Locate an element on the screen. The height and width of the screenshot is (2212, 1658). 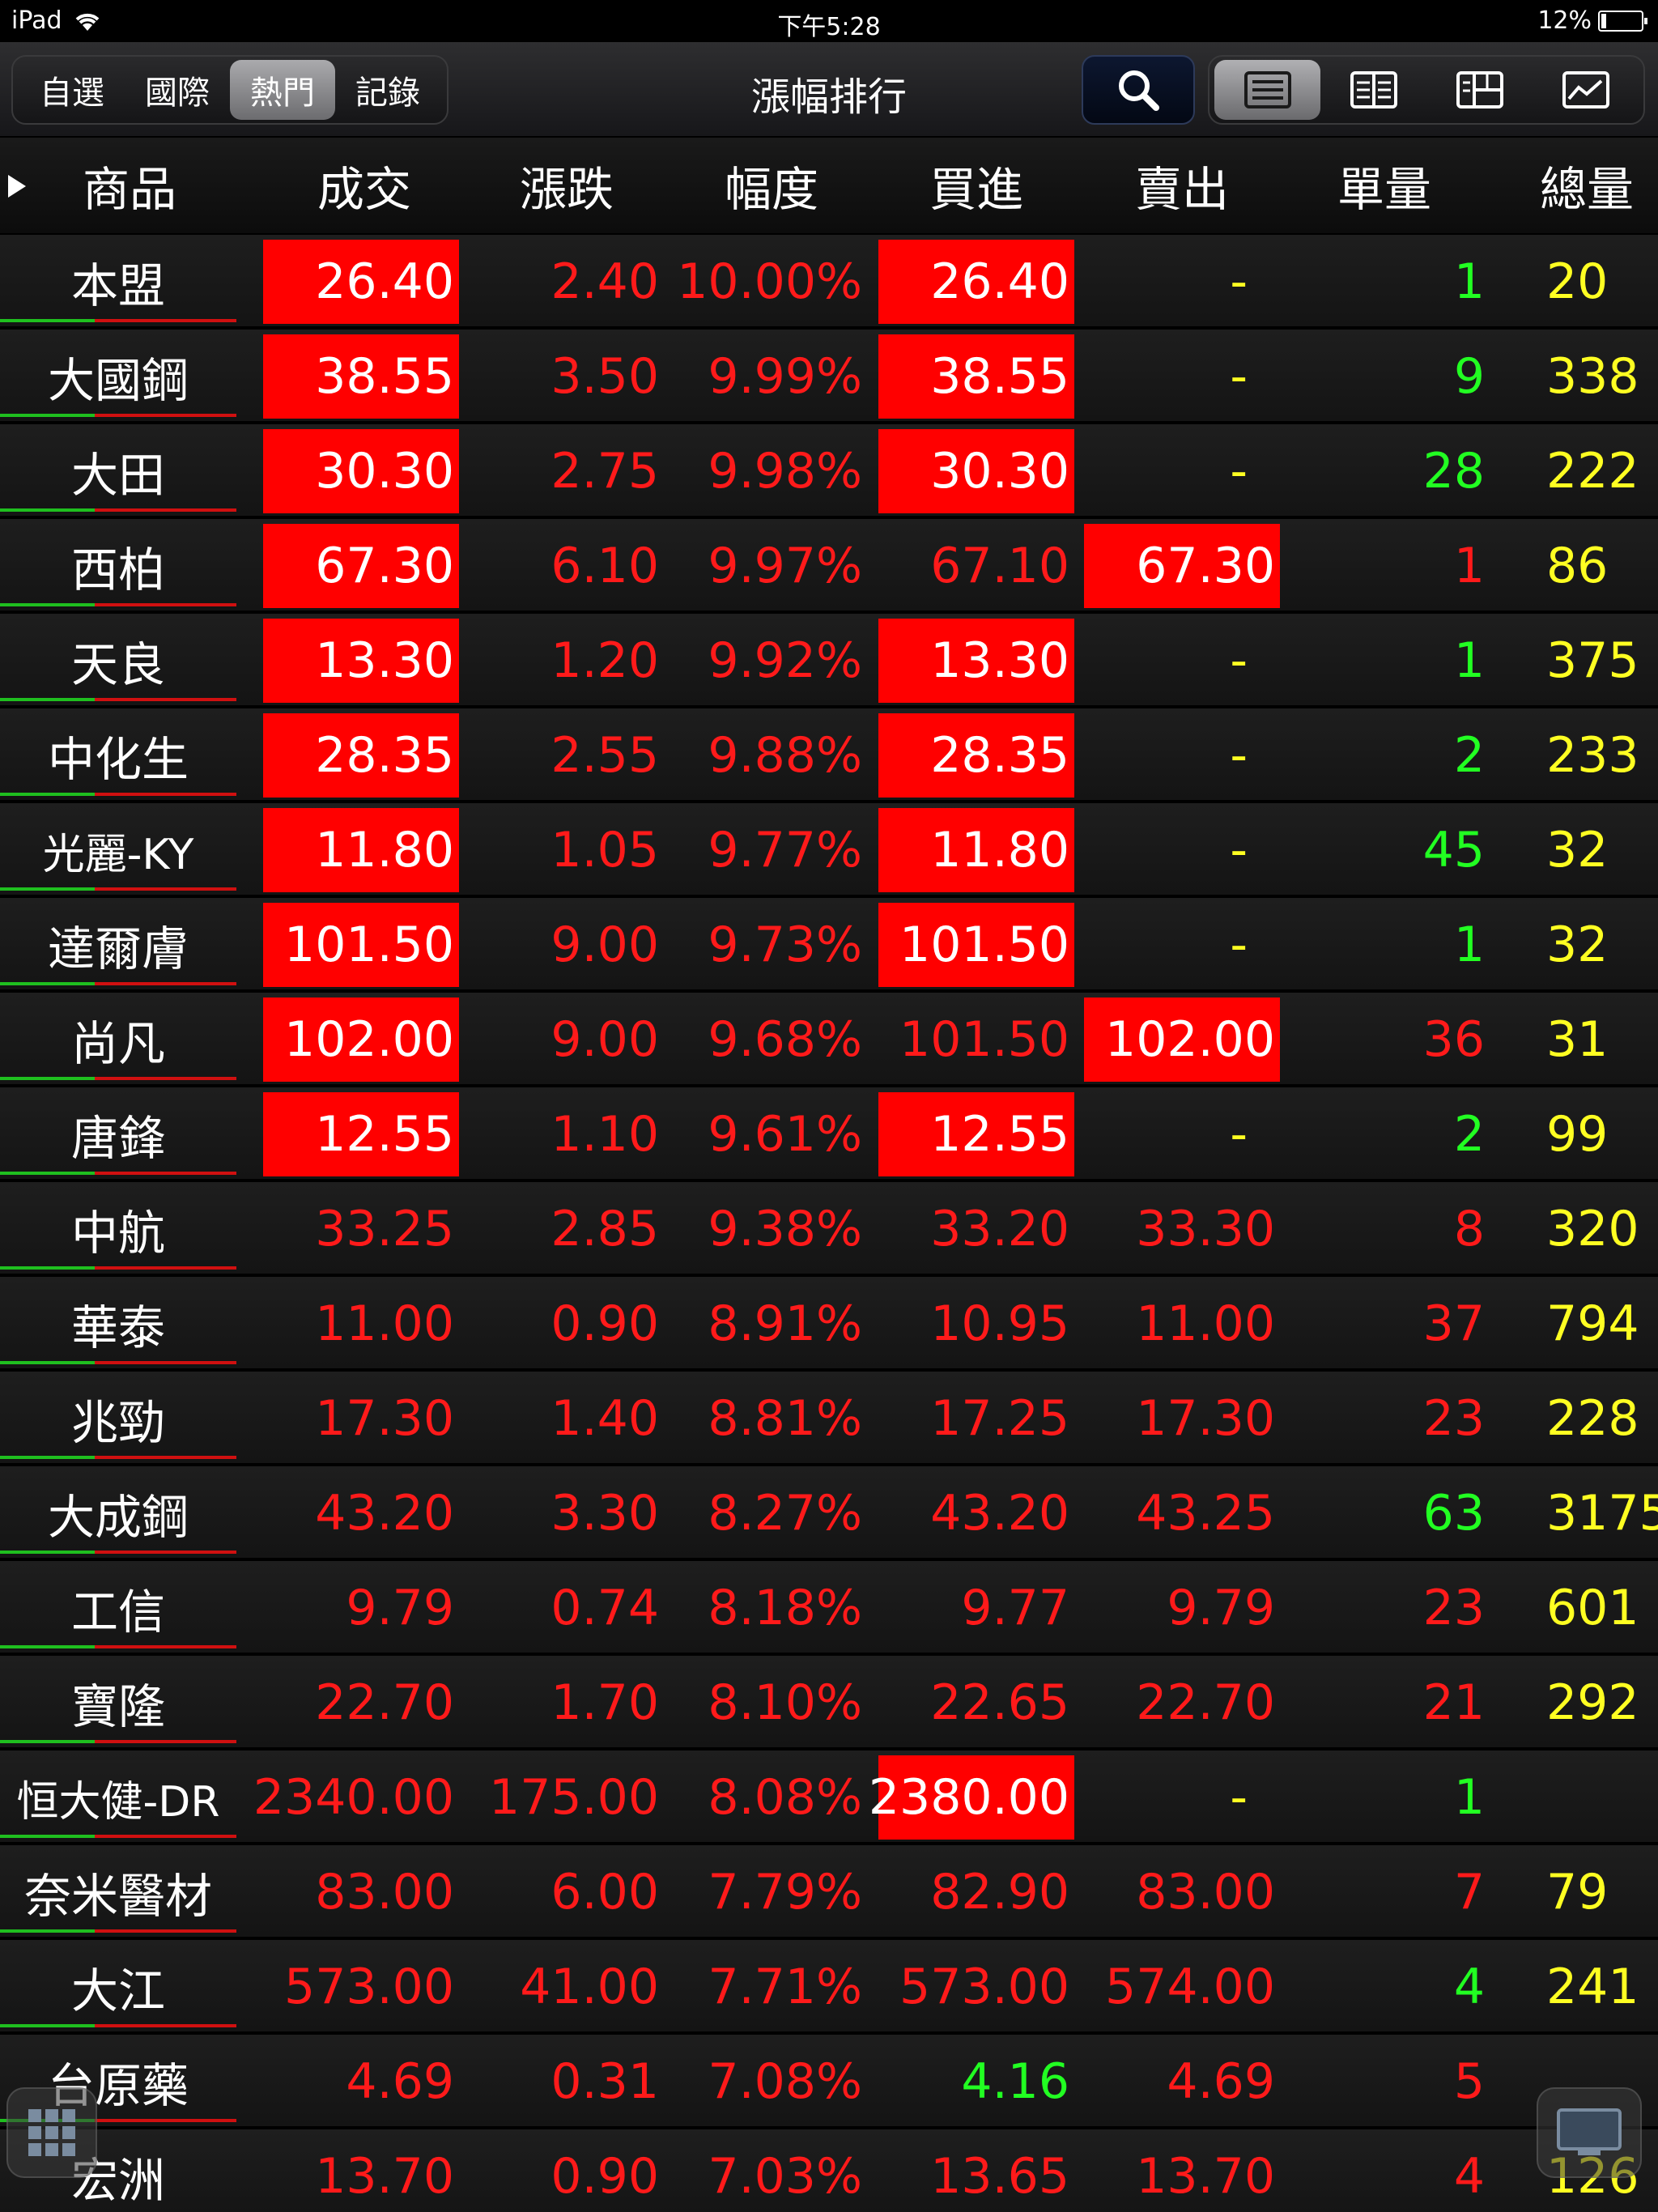
table-row: 台原藥 4.69 0.31 7.08% 4.16 4.69 5 is located at coordinates (829, 2082).